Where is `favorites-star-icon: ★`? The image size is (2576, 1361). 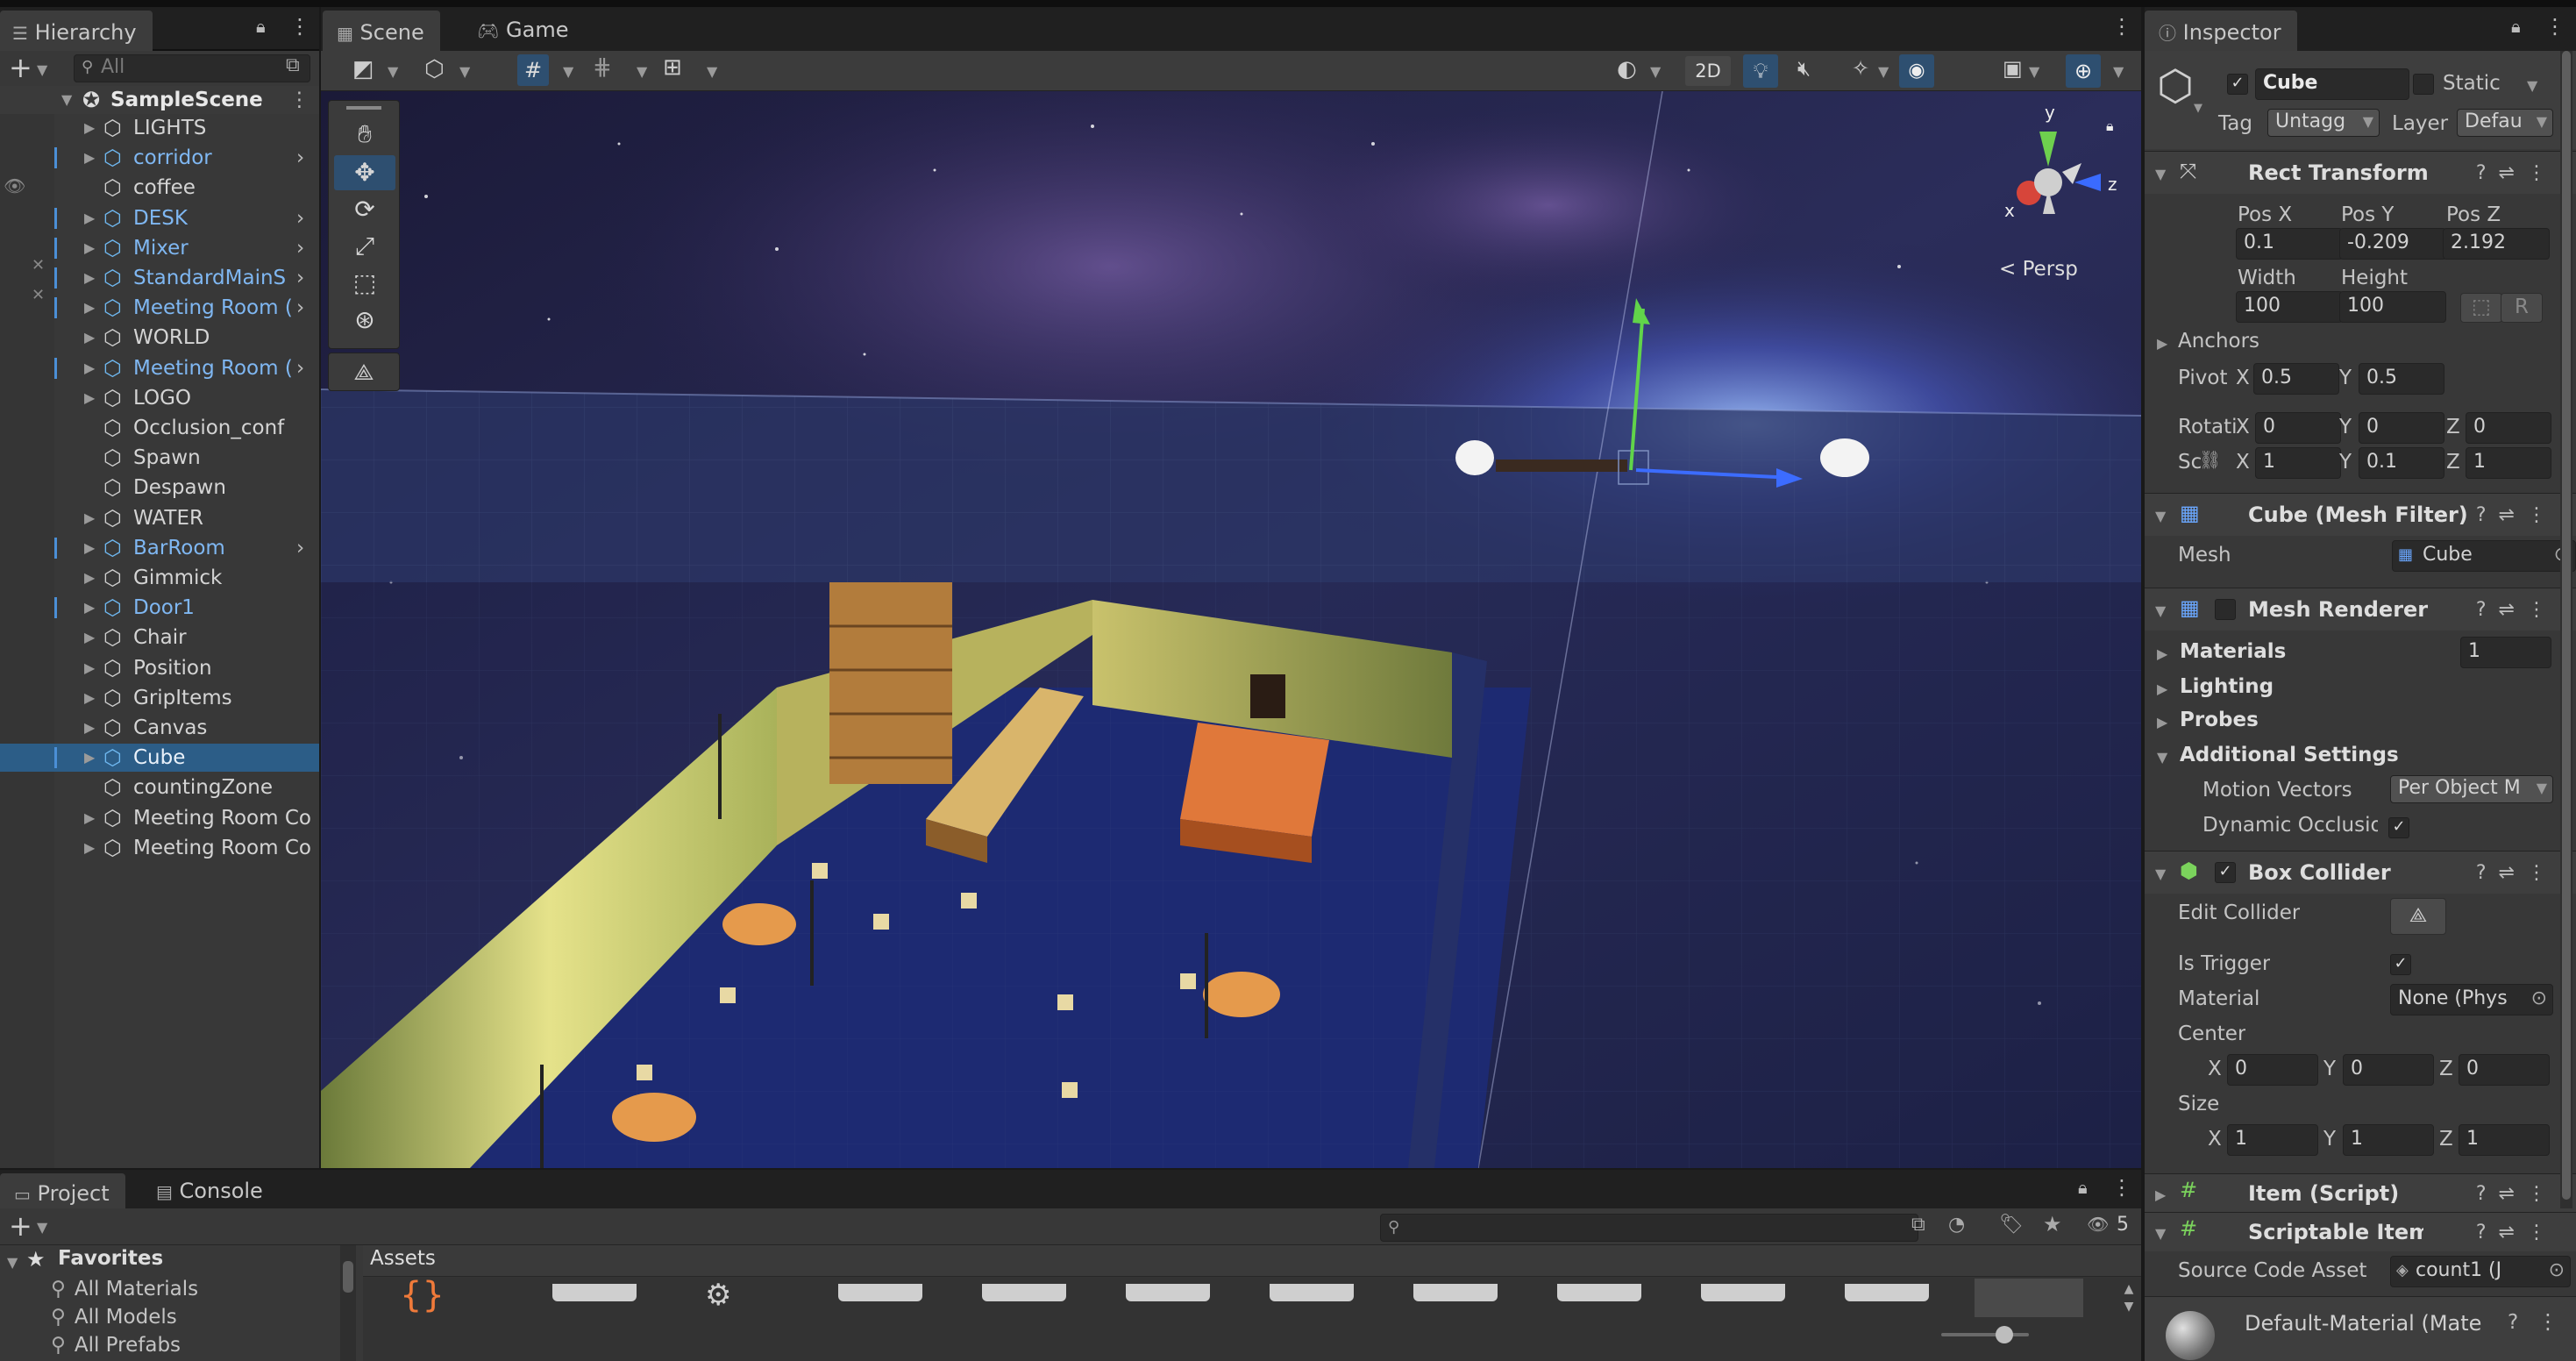 favorites-star-icon: ★ is located at coordinates (2052, 1224).